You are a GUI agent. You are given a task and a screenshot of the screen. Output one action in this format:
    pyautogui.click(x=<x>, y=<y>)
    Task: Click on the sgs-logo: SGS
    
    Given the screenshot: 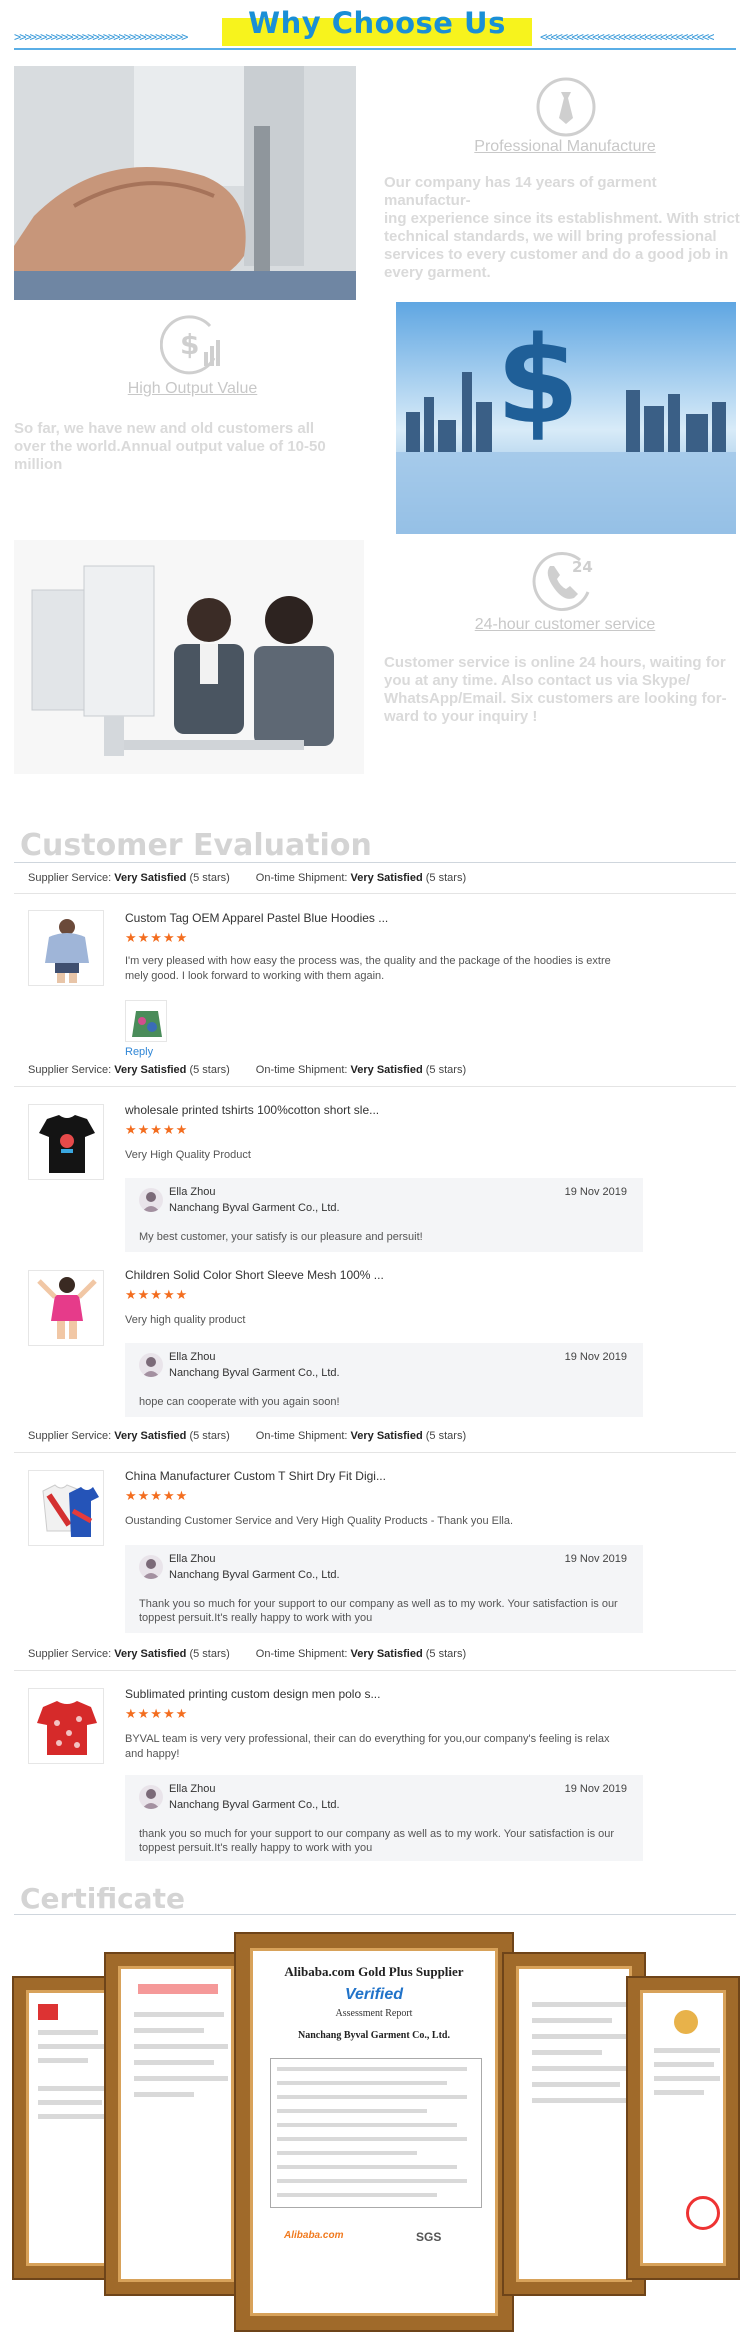 What is the action you would take?
    pyautogui.click(x=429, y=2237)
    